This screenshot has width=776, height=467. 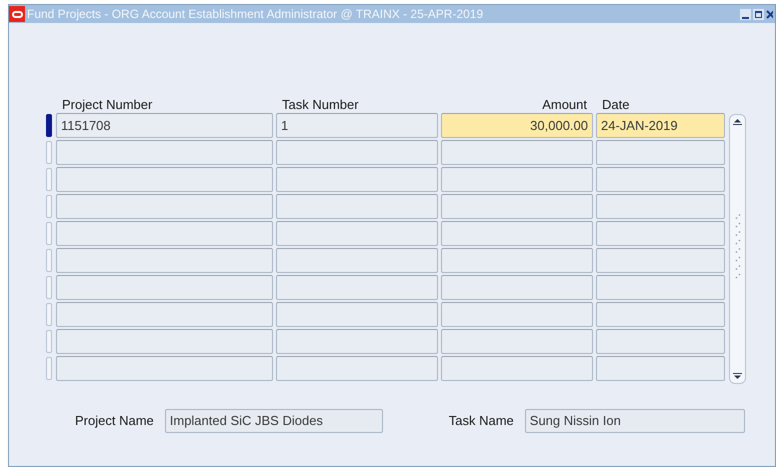 I want to click on field-label: Project Name, so click(x=114, y=421).